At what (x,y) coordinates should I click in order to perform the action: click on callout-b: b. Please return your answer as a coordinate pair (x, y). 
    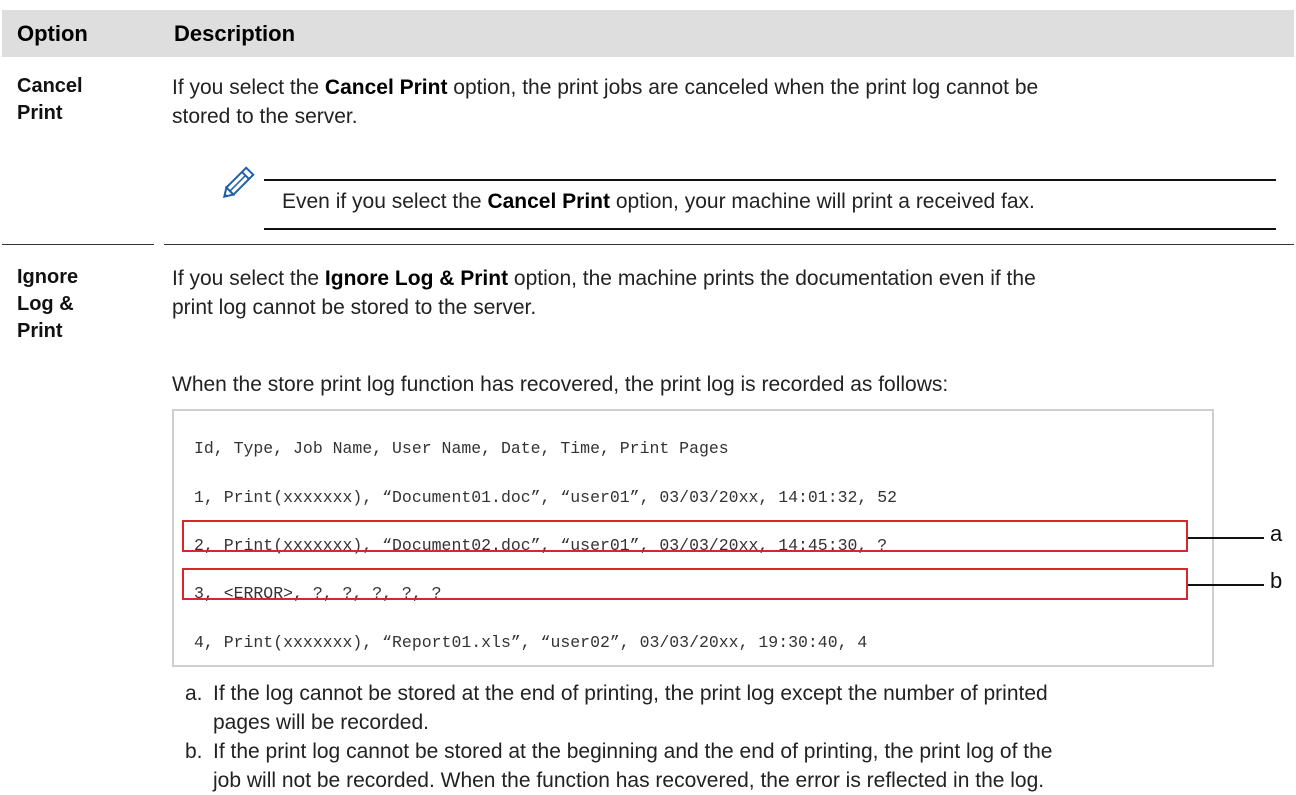
    Looking at the image, I should click on (1276, 580).